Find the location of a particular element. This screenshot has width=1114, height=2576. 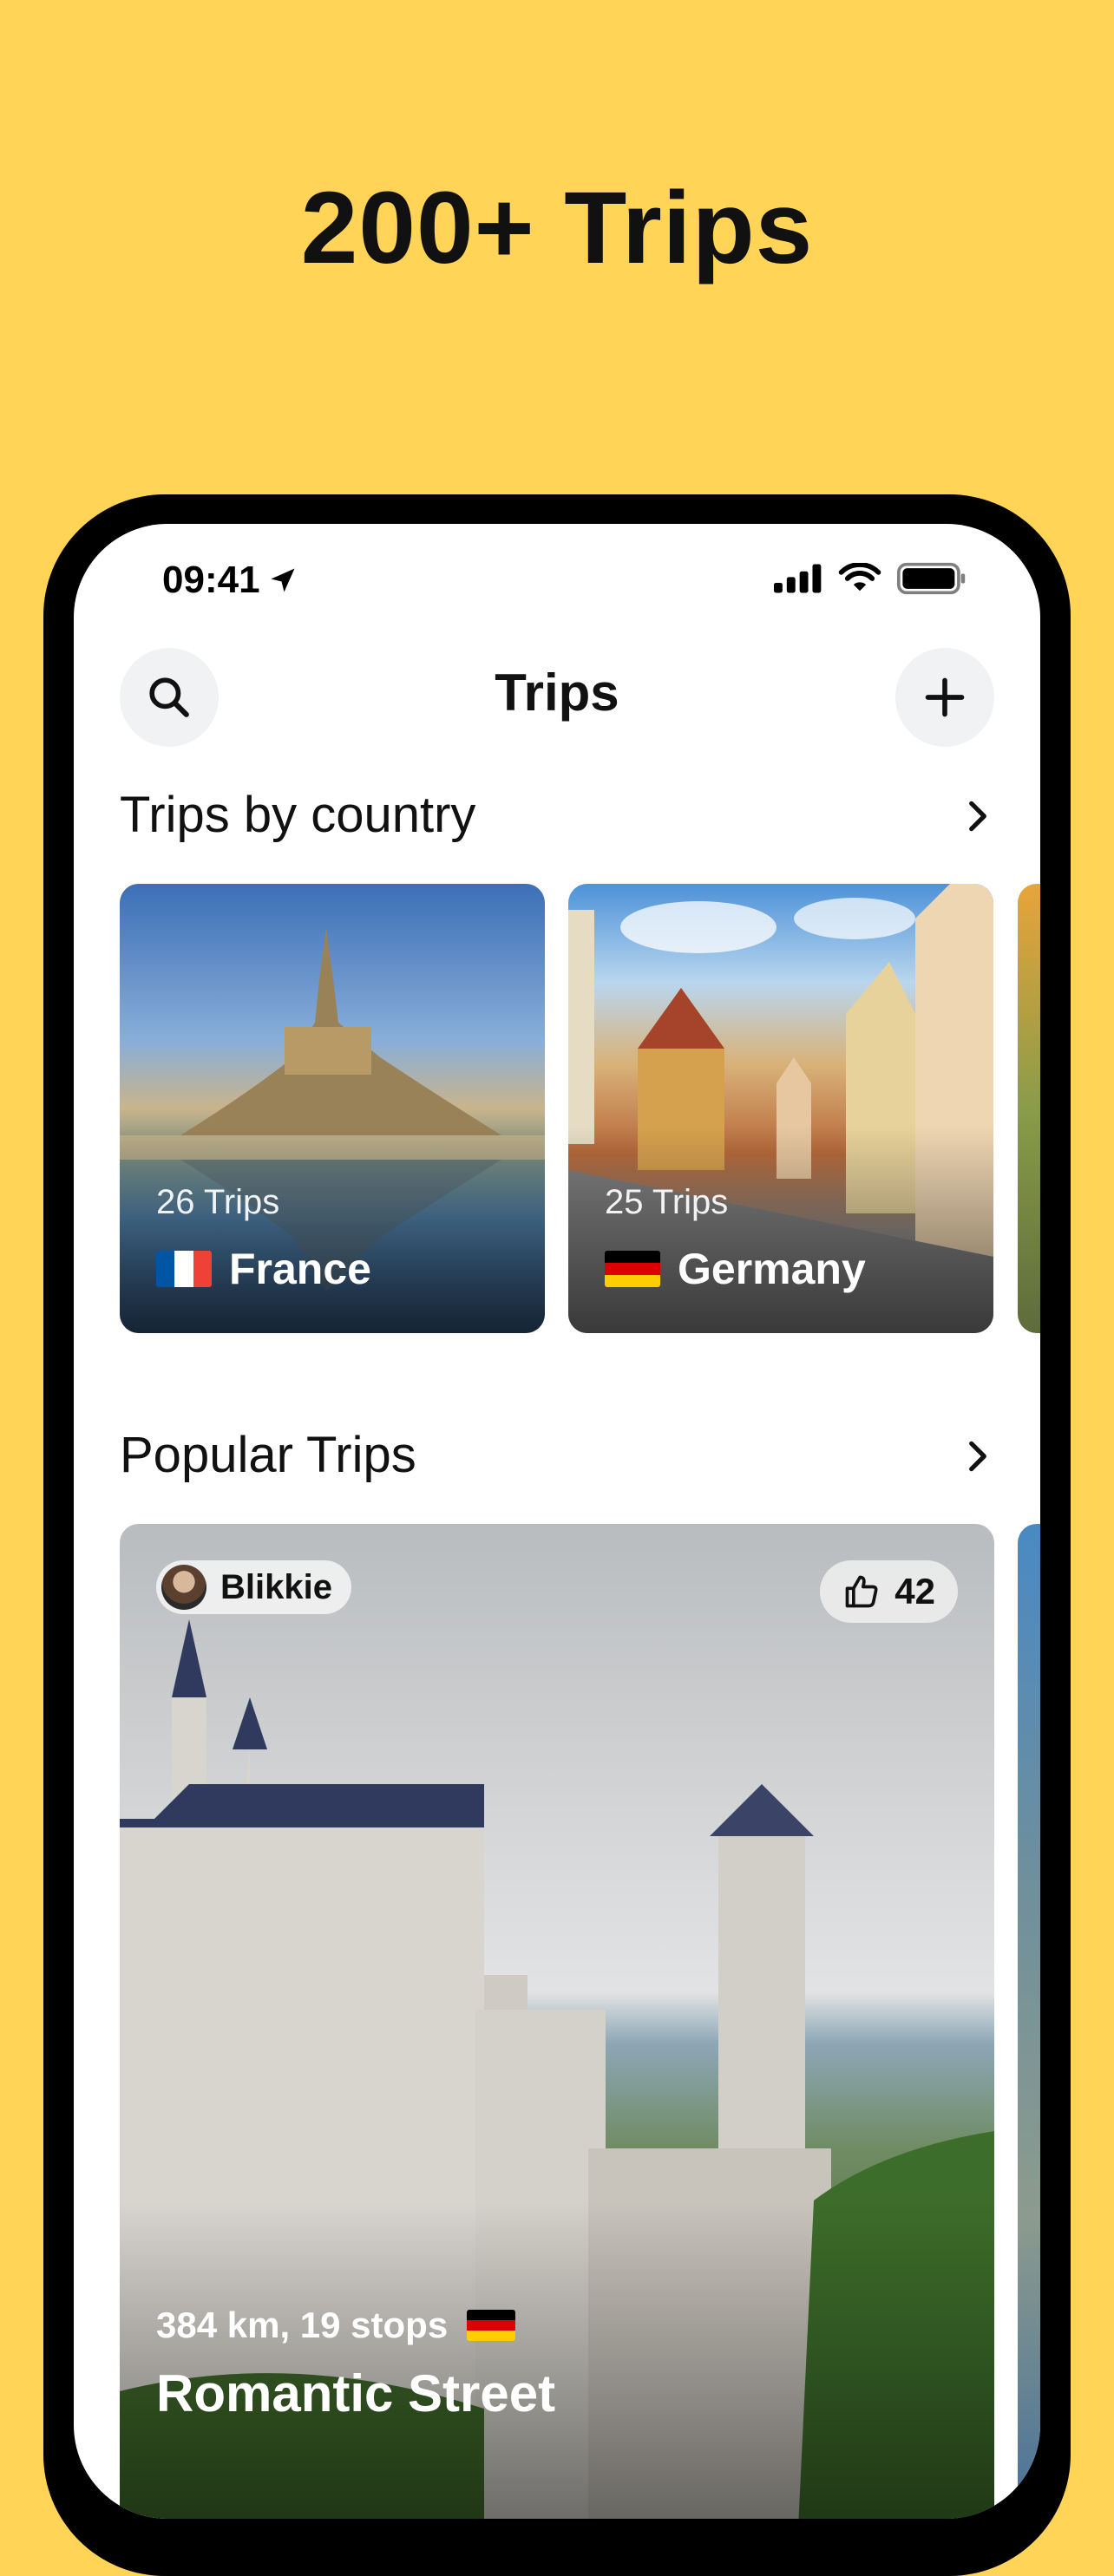

country-label: France is located at coordinates (263, 1269).